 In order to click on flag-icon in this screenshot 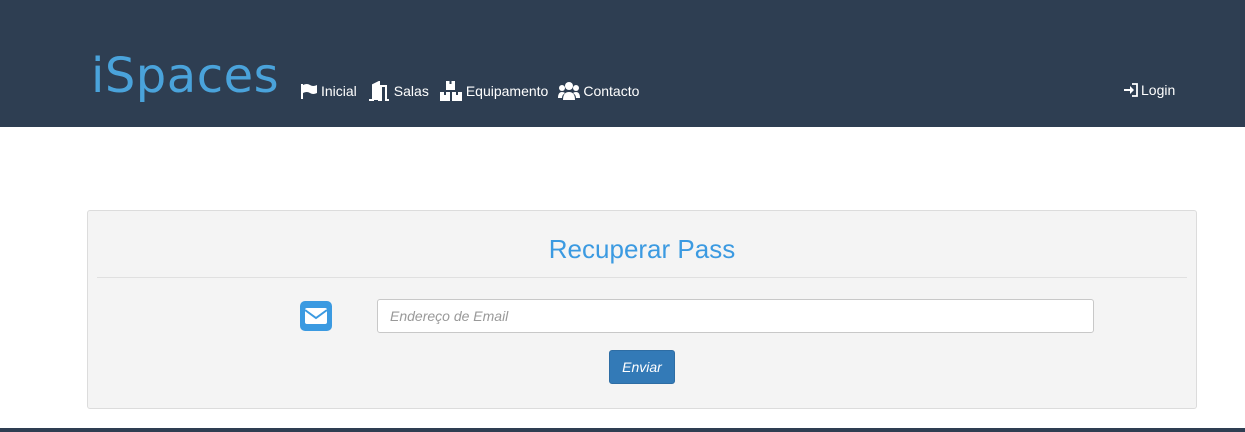, I will do `click(310, 91)`.